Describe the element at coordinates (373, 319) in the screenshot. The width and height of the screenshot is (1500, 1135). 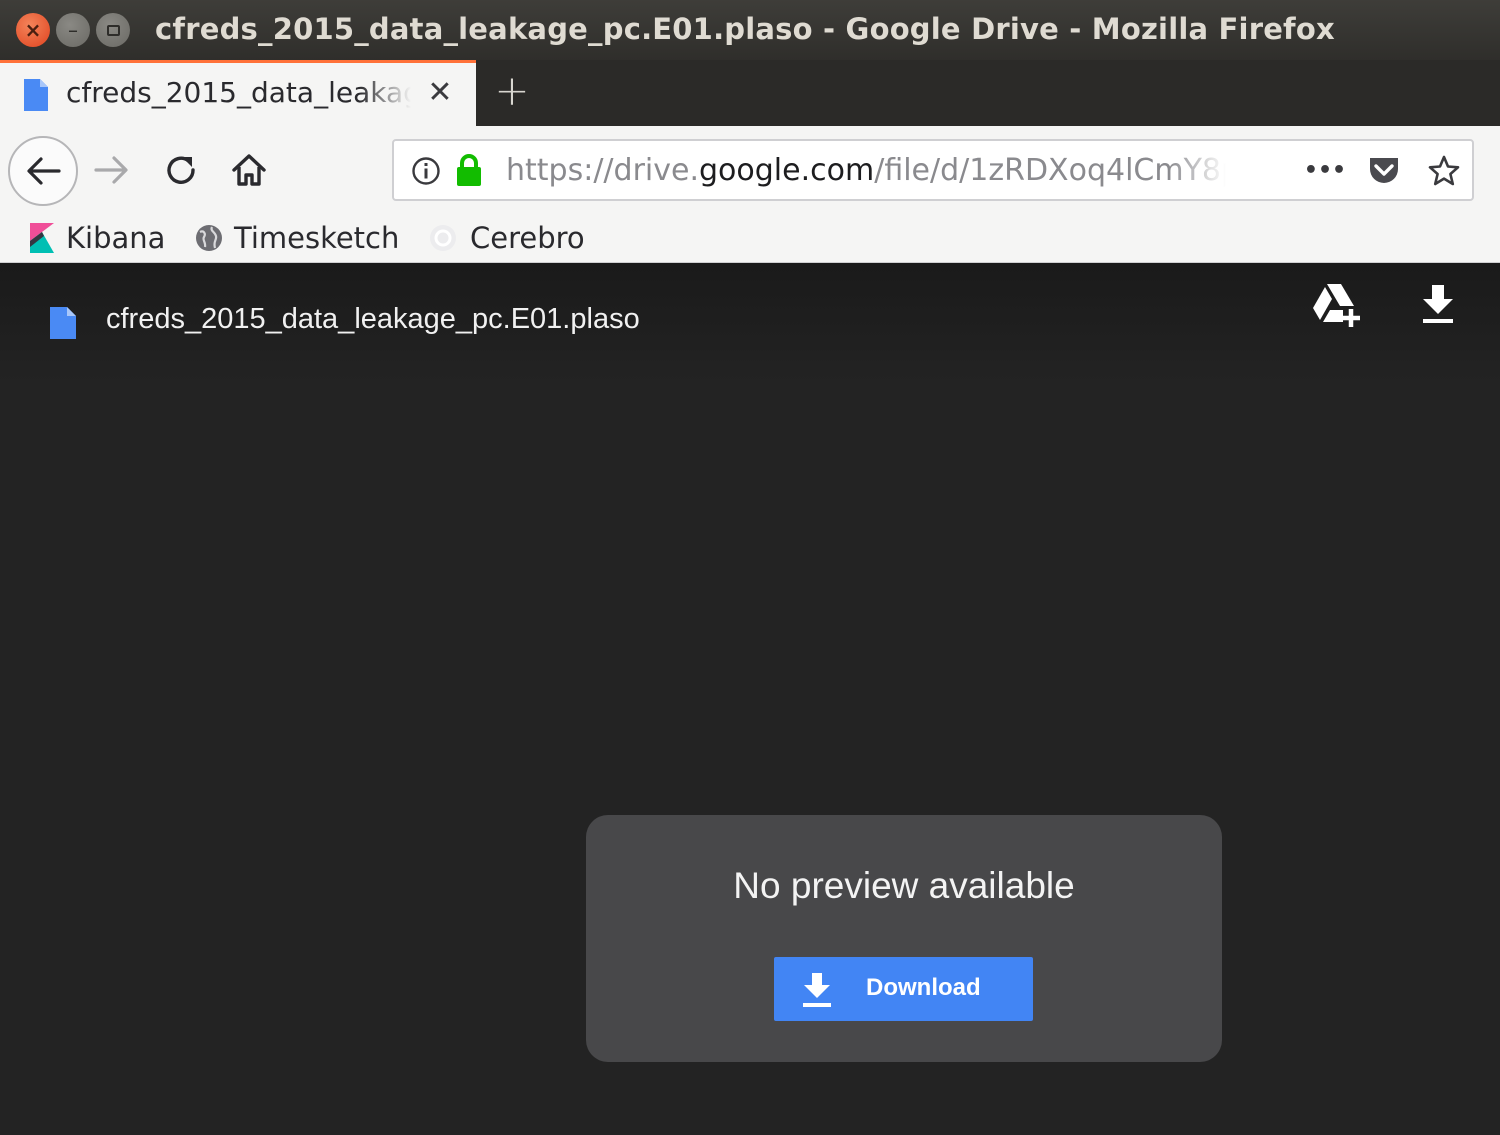
I see `viewer-file-name: cfreds_2015_data_leakage_pc.E01.plaso` at that location.